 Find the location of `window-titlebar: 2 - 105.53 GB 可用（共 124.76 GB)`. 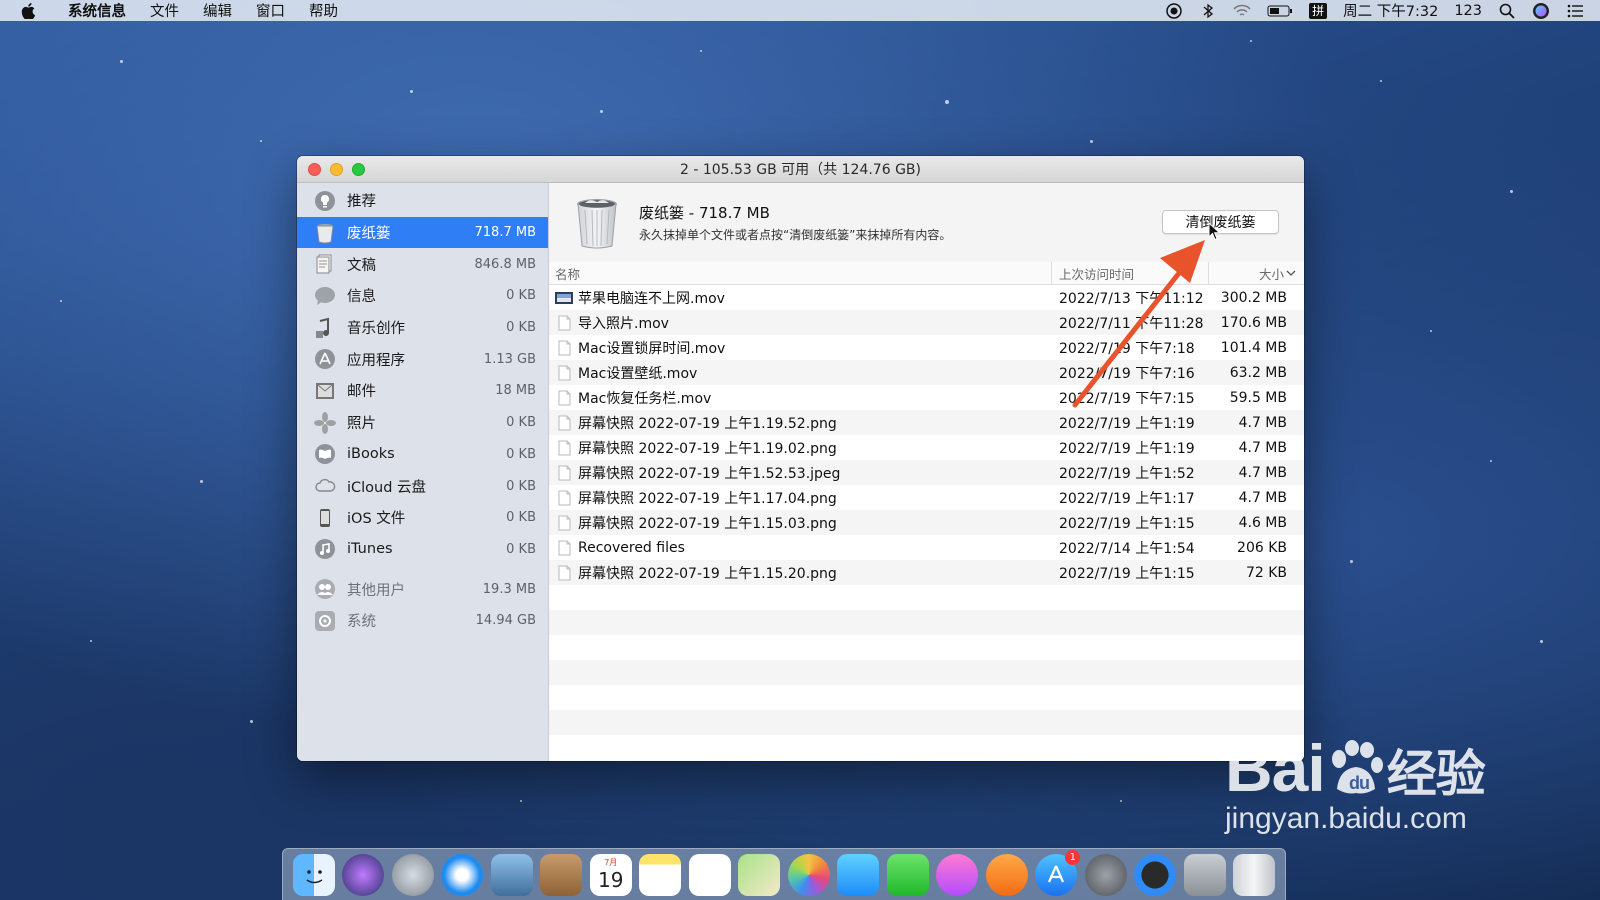

window-titlebar: 2 - 105.53 GB 可用（共 124.76 GB) is located at coordinates (800, 169).